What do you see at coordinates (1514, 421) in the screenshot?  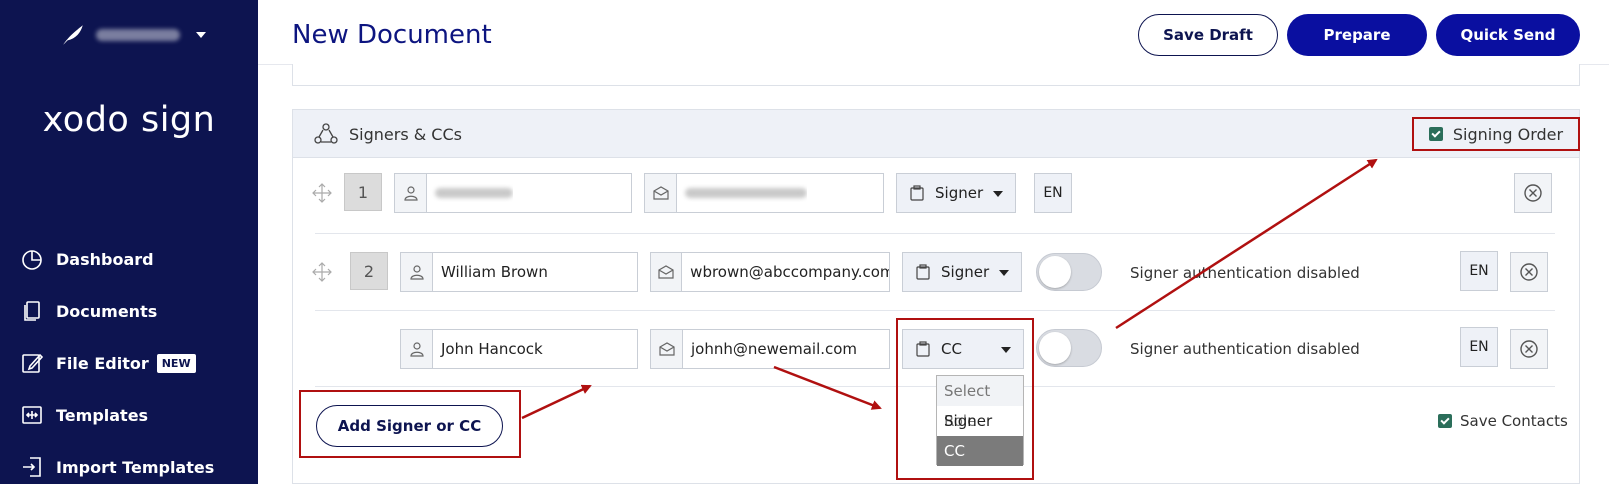 I see `save-contacts-label: Save Contacts` at bounding box center [1514, 421].